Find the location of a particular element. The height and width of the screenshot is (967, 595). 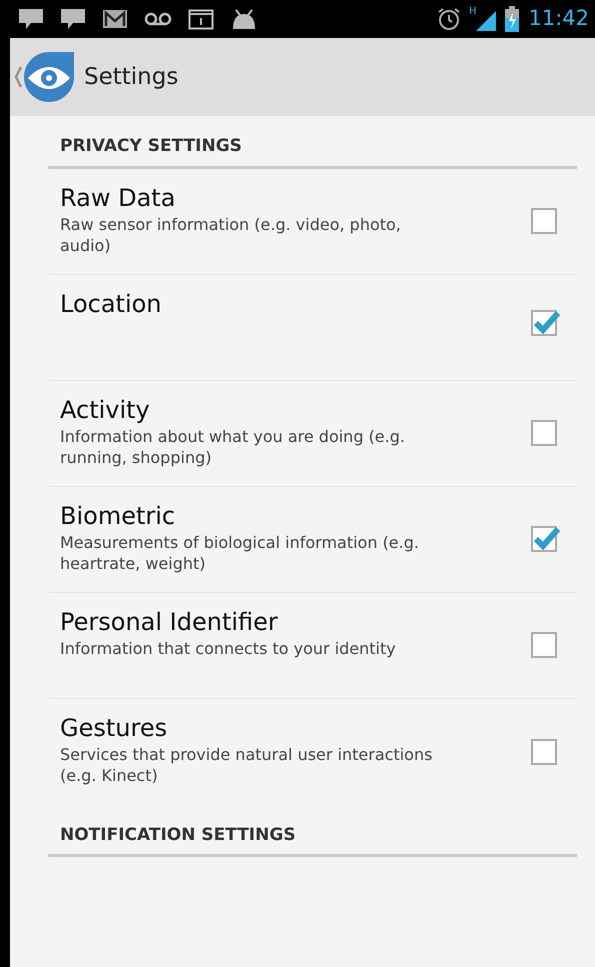

preference-row: Biometric Measurements of biological information (e.g. heartrate, weight) is located at coordinates (313, 539).